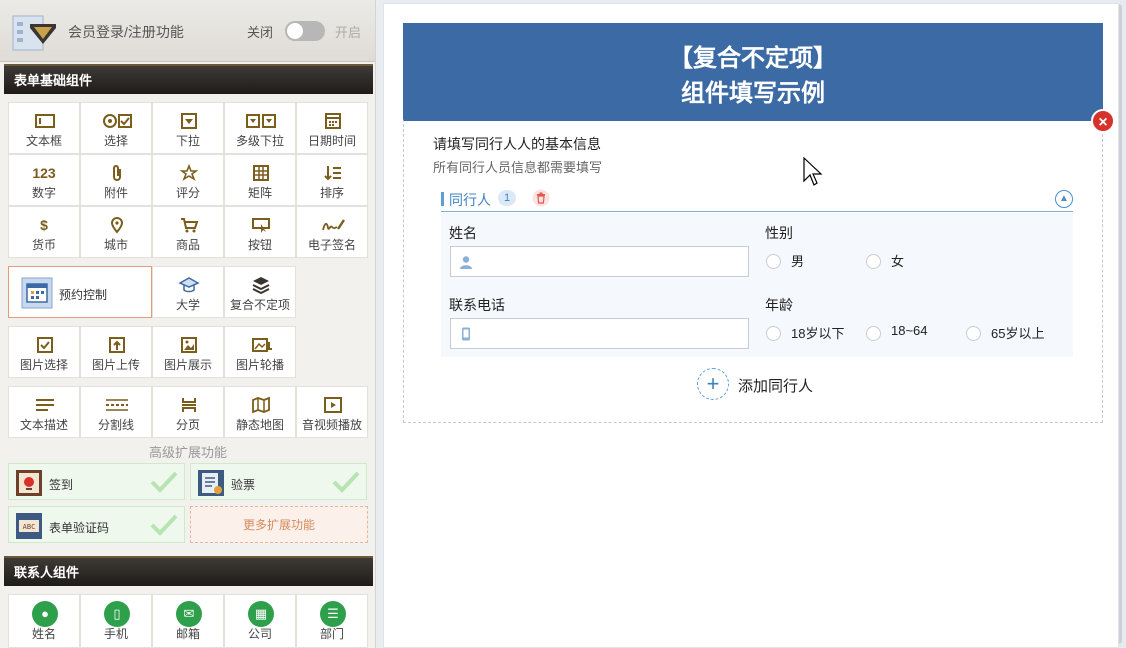 The width and height of the screenshot is (1126, 648). Describe the element at coordinates (44, 412) in the screenshot. I see `component-text-description: 文本描述` at that location.